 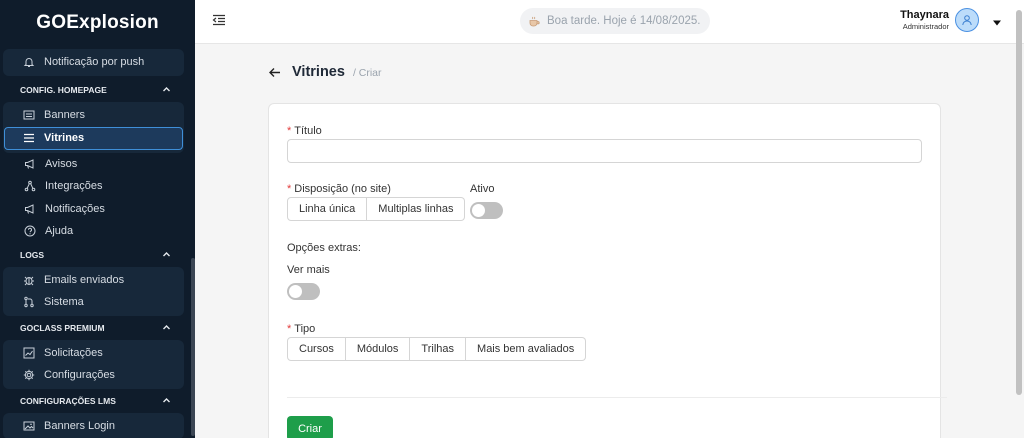 I want to click on tipo-label-text: Tipo, so click(x=305, y=329).